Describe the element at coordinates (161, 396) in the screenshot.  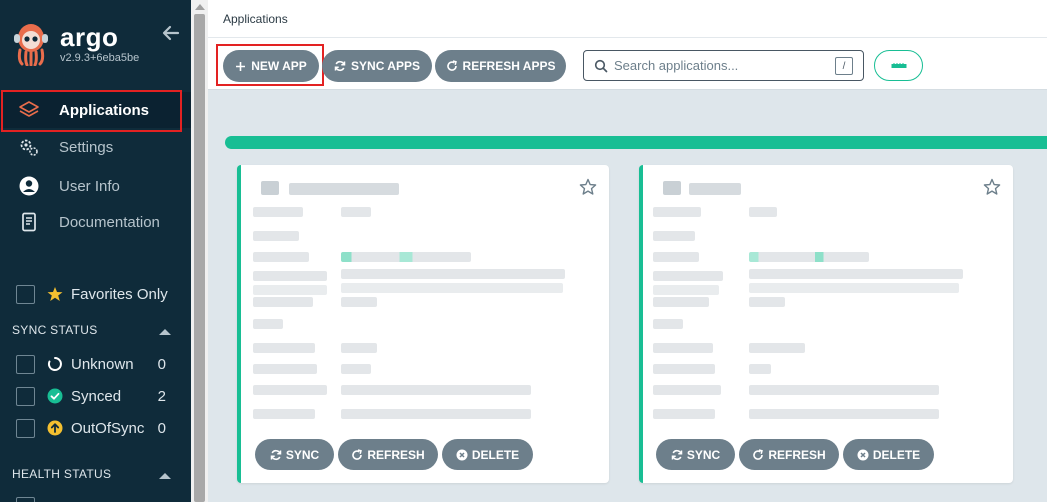
I see `synced-count: 2` at that location.